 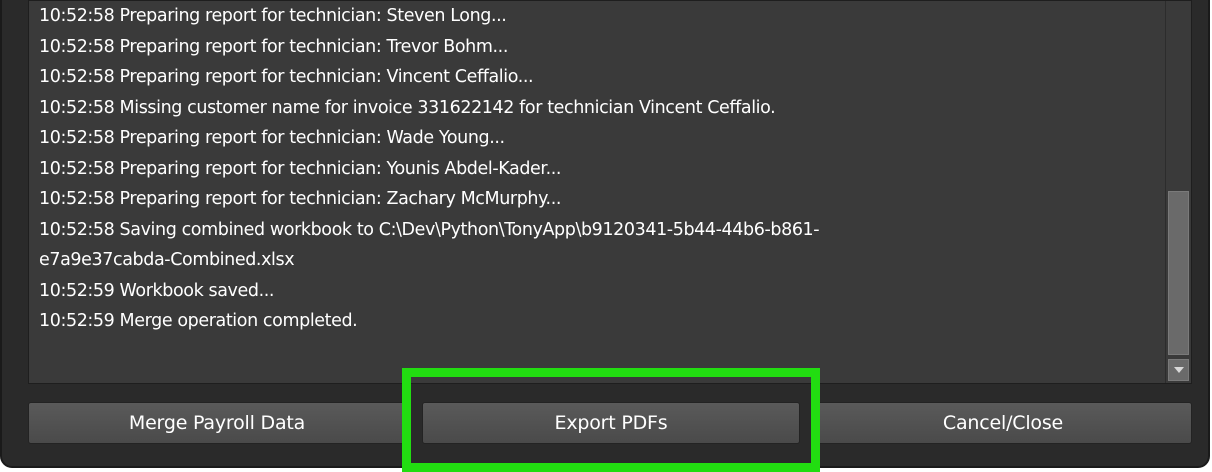 I want to click on scroll-down-button, so click(x=1178, y=370).